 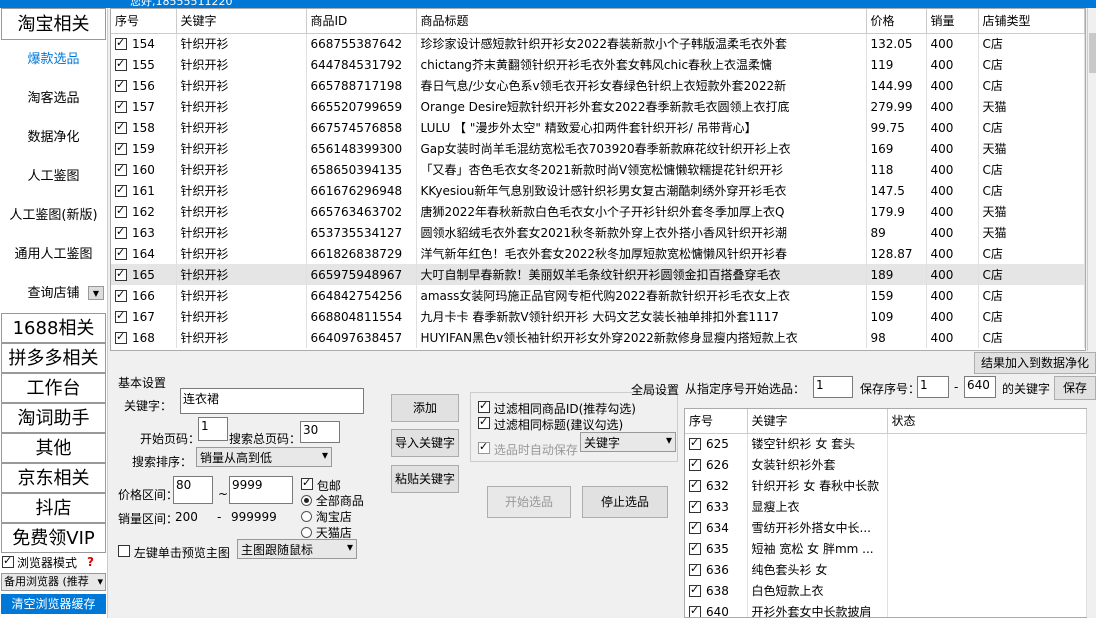 I want to click on sidebar-item-query-shop: 查询店铺 ▼, so click(x=53, y=293).